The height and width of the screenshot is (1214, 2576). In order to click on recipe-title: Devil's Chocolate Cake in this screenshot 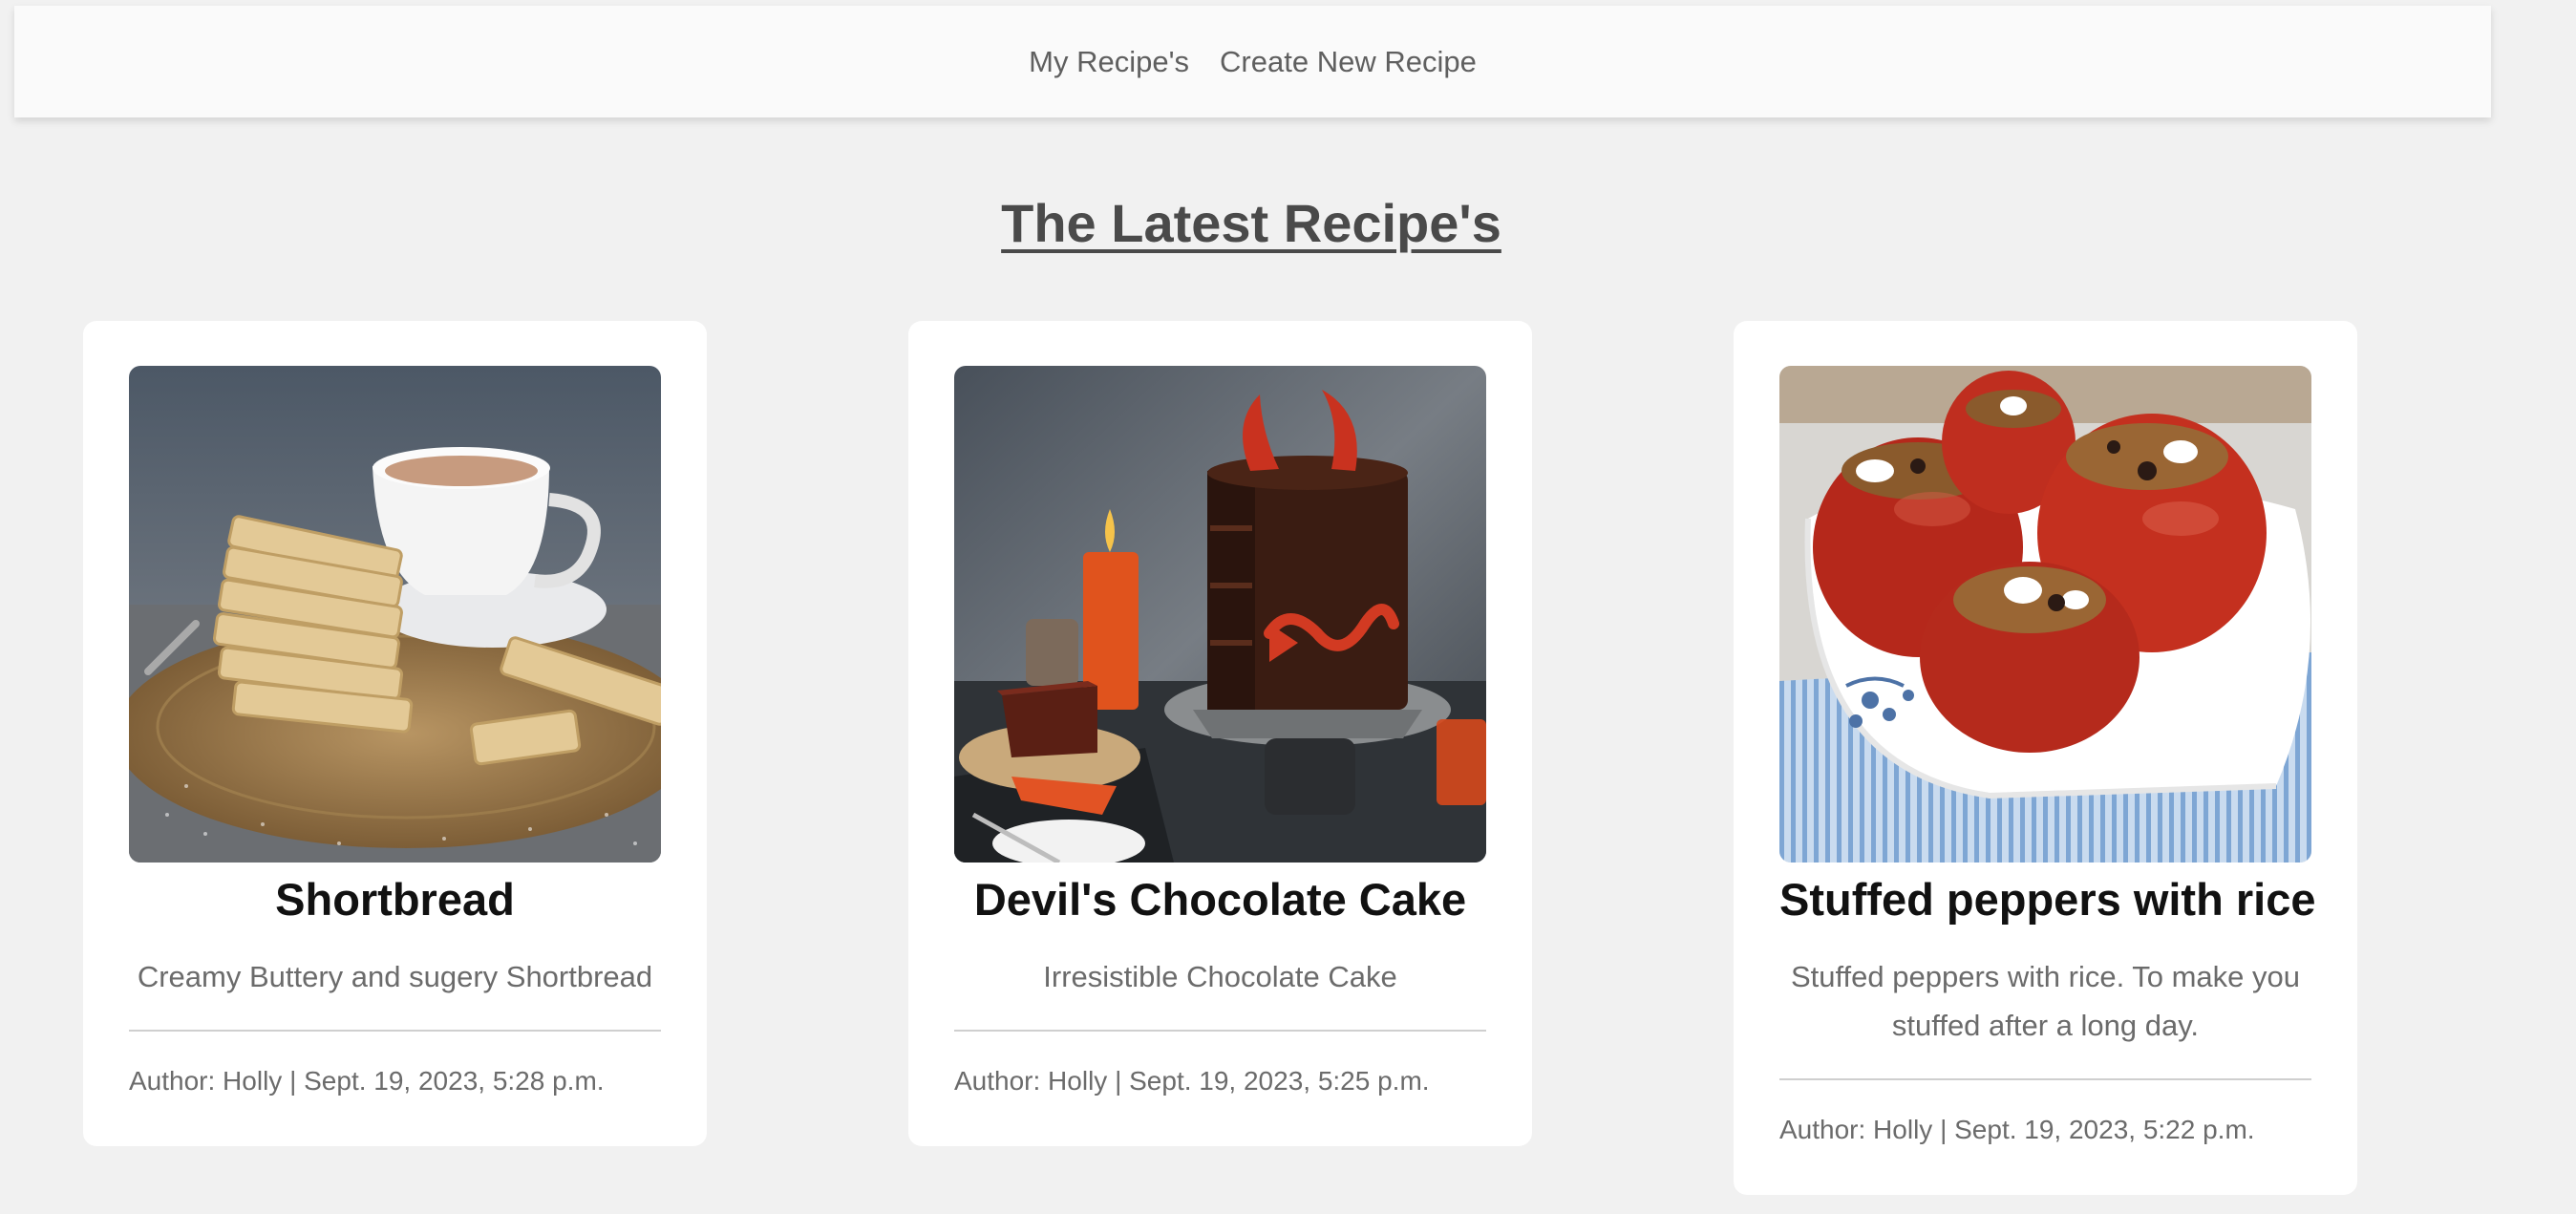, I will do `click(1220, 899)`.